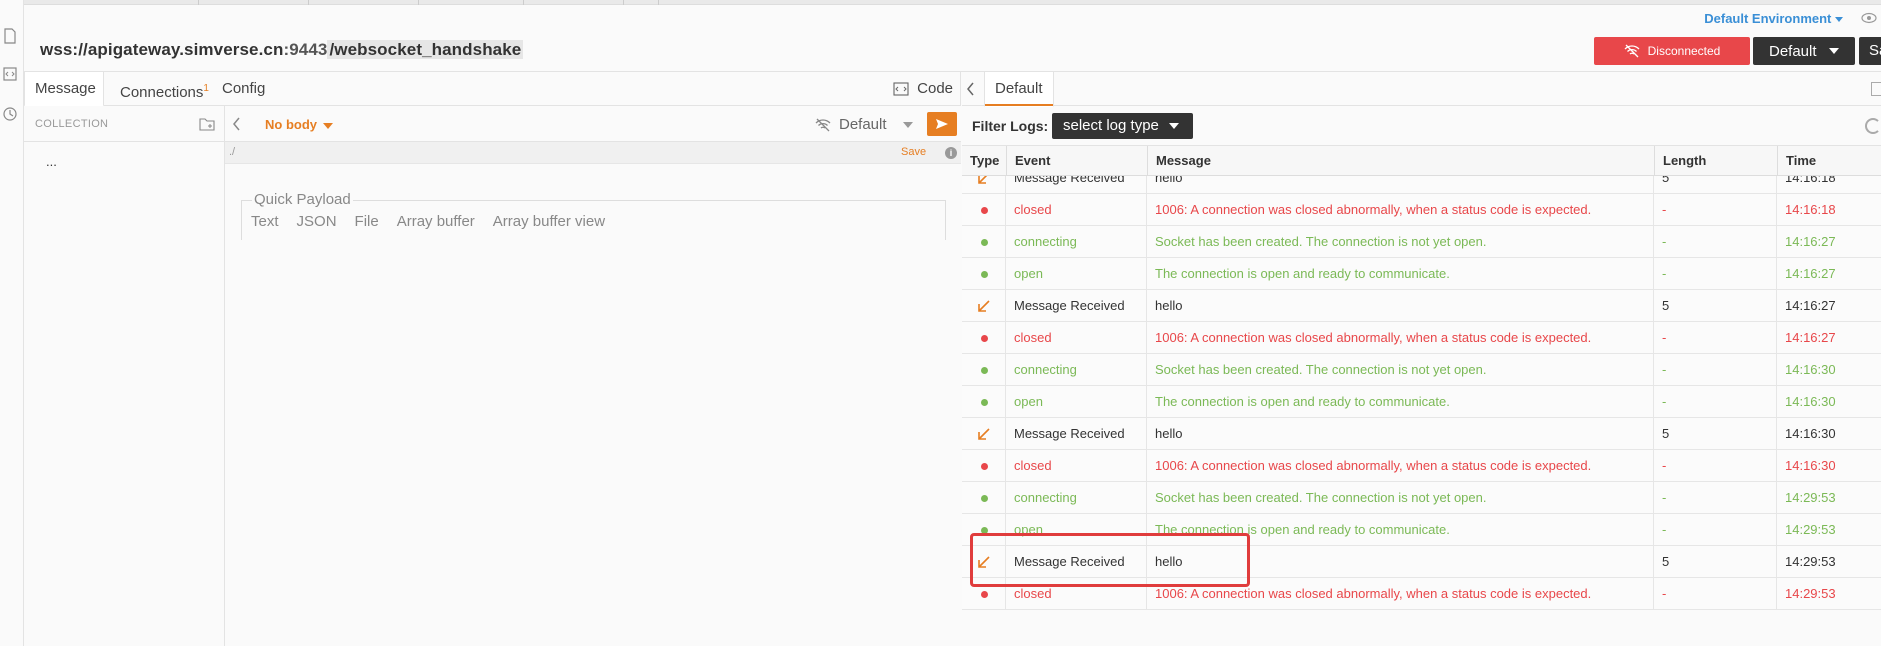 The width and height of the screenshot is (1881, 646). I want to click on send-button, so click(942, 124).